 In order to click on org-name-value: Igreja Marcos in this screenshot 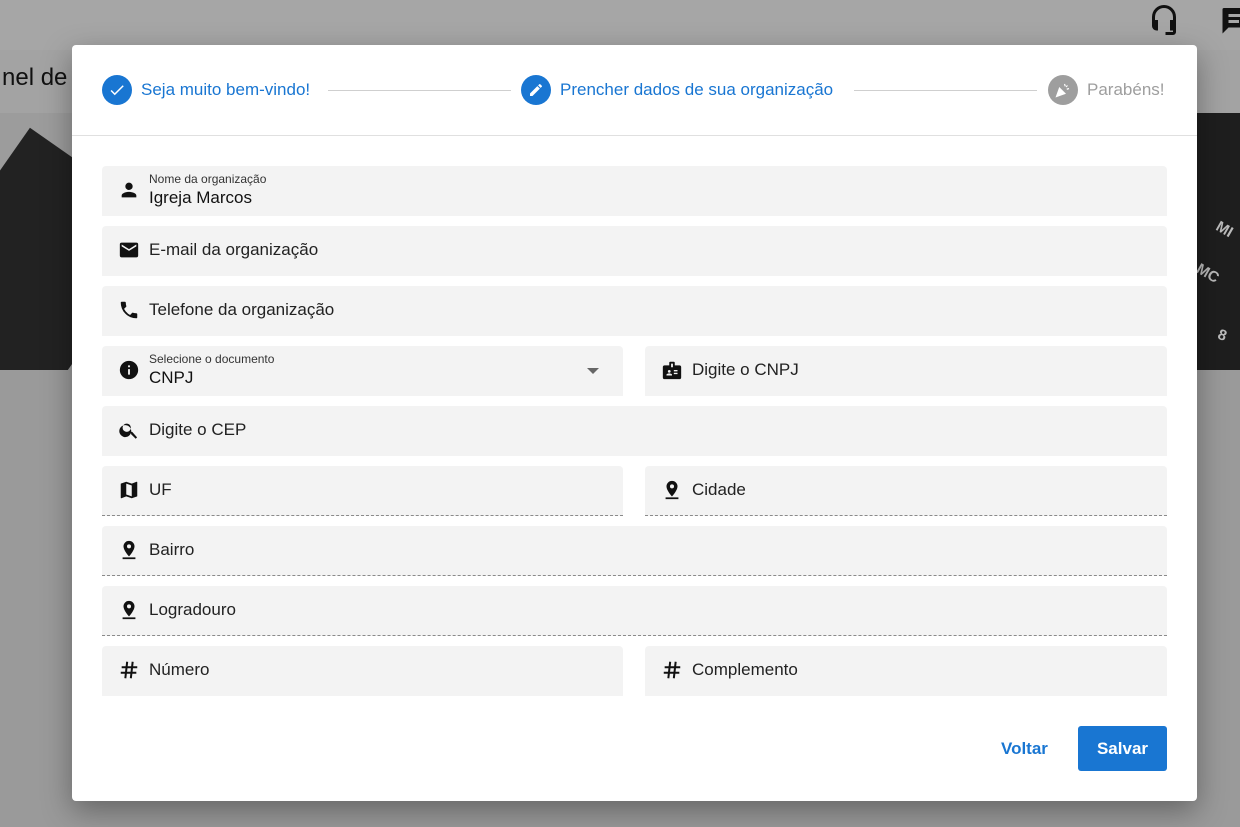, I will do `click(200, 198)`.